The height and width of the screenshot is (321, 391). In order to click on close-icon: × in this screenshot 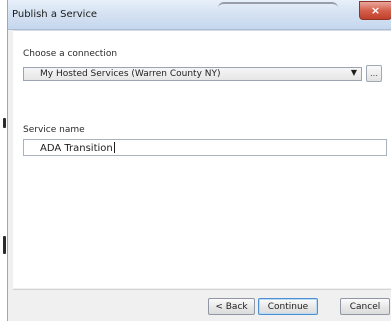, I will do `click(375, 10)`.